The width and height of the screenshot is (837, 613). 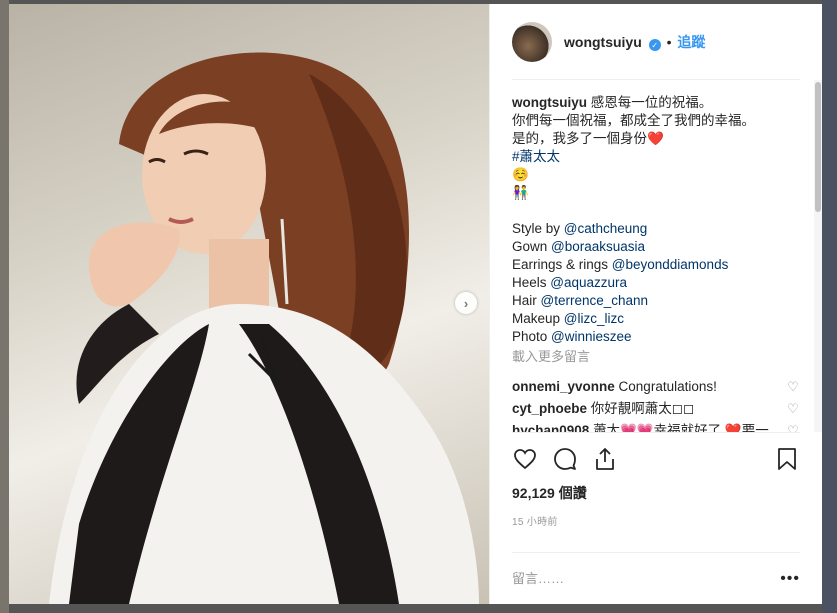 I want to click on credit-line: Gown @boraaksuasia, so click(x=656, y=247).